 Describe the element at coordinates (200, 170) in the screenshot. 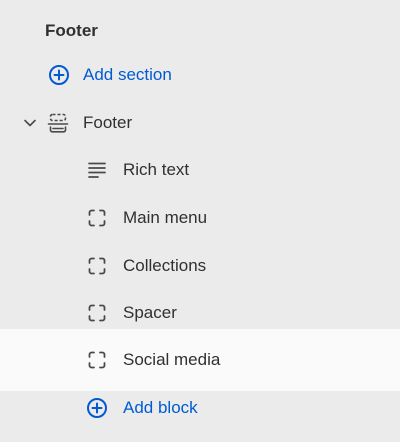

I see `block-item-rich-text: Rich text` at that location.